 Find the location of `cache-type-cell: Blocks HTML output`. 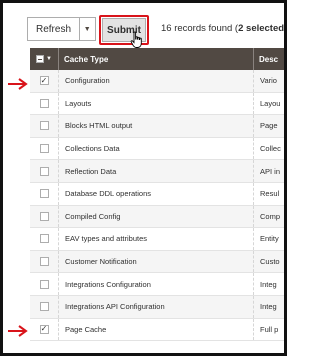

cache-type-cell: Blocks HTML output is located at coordinates (156, 126).